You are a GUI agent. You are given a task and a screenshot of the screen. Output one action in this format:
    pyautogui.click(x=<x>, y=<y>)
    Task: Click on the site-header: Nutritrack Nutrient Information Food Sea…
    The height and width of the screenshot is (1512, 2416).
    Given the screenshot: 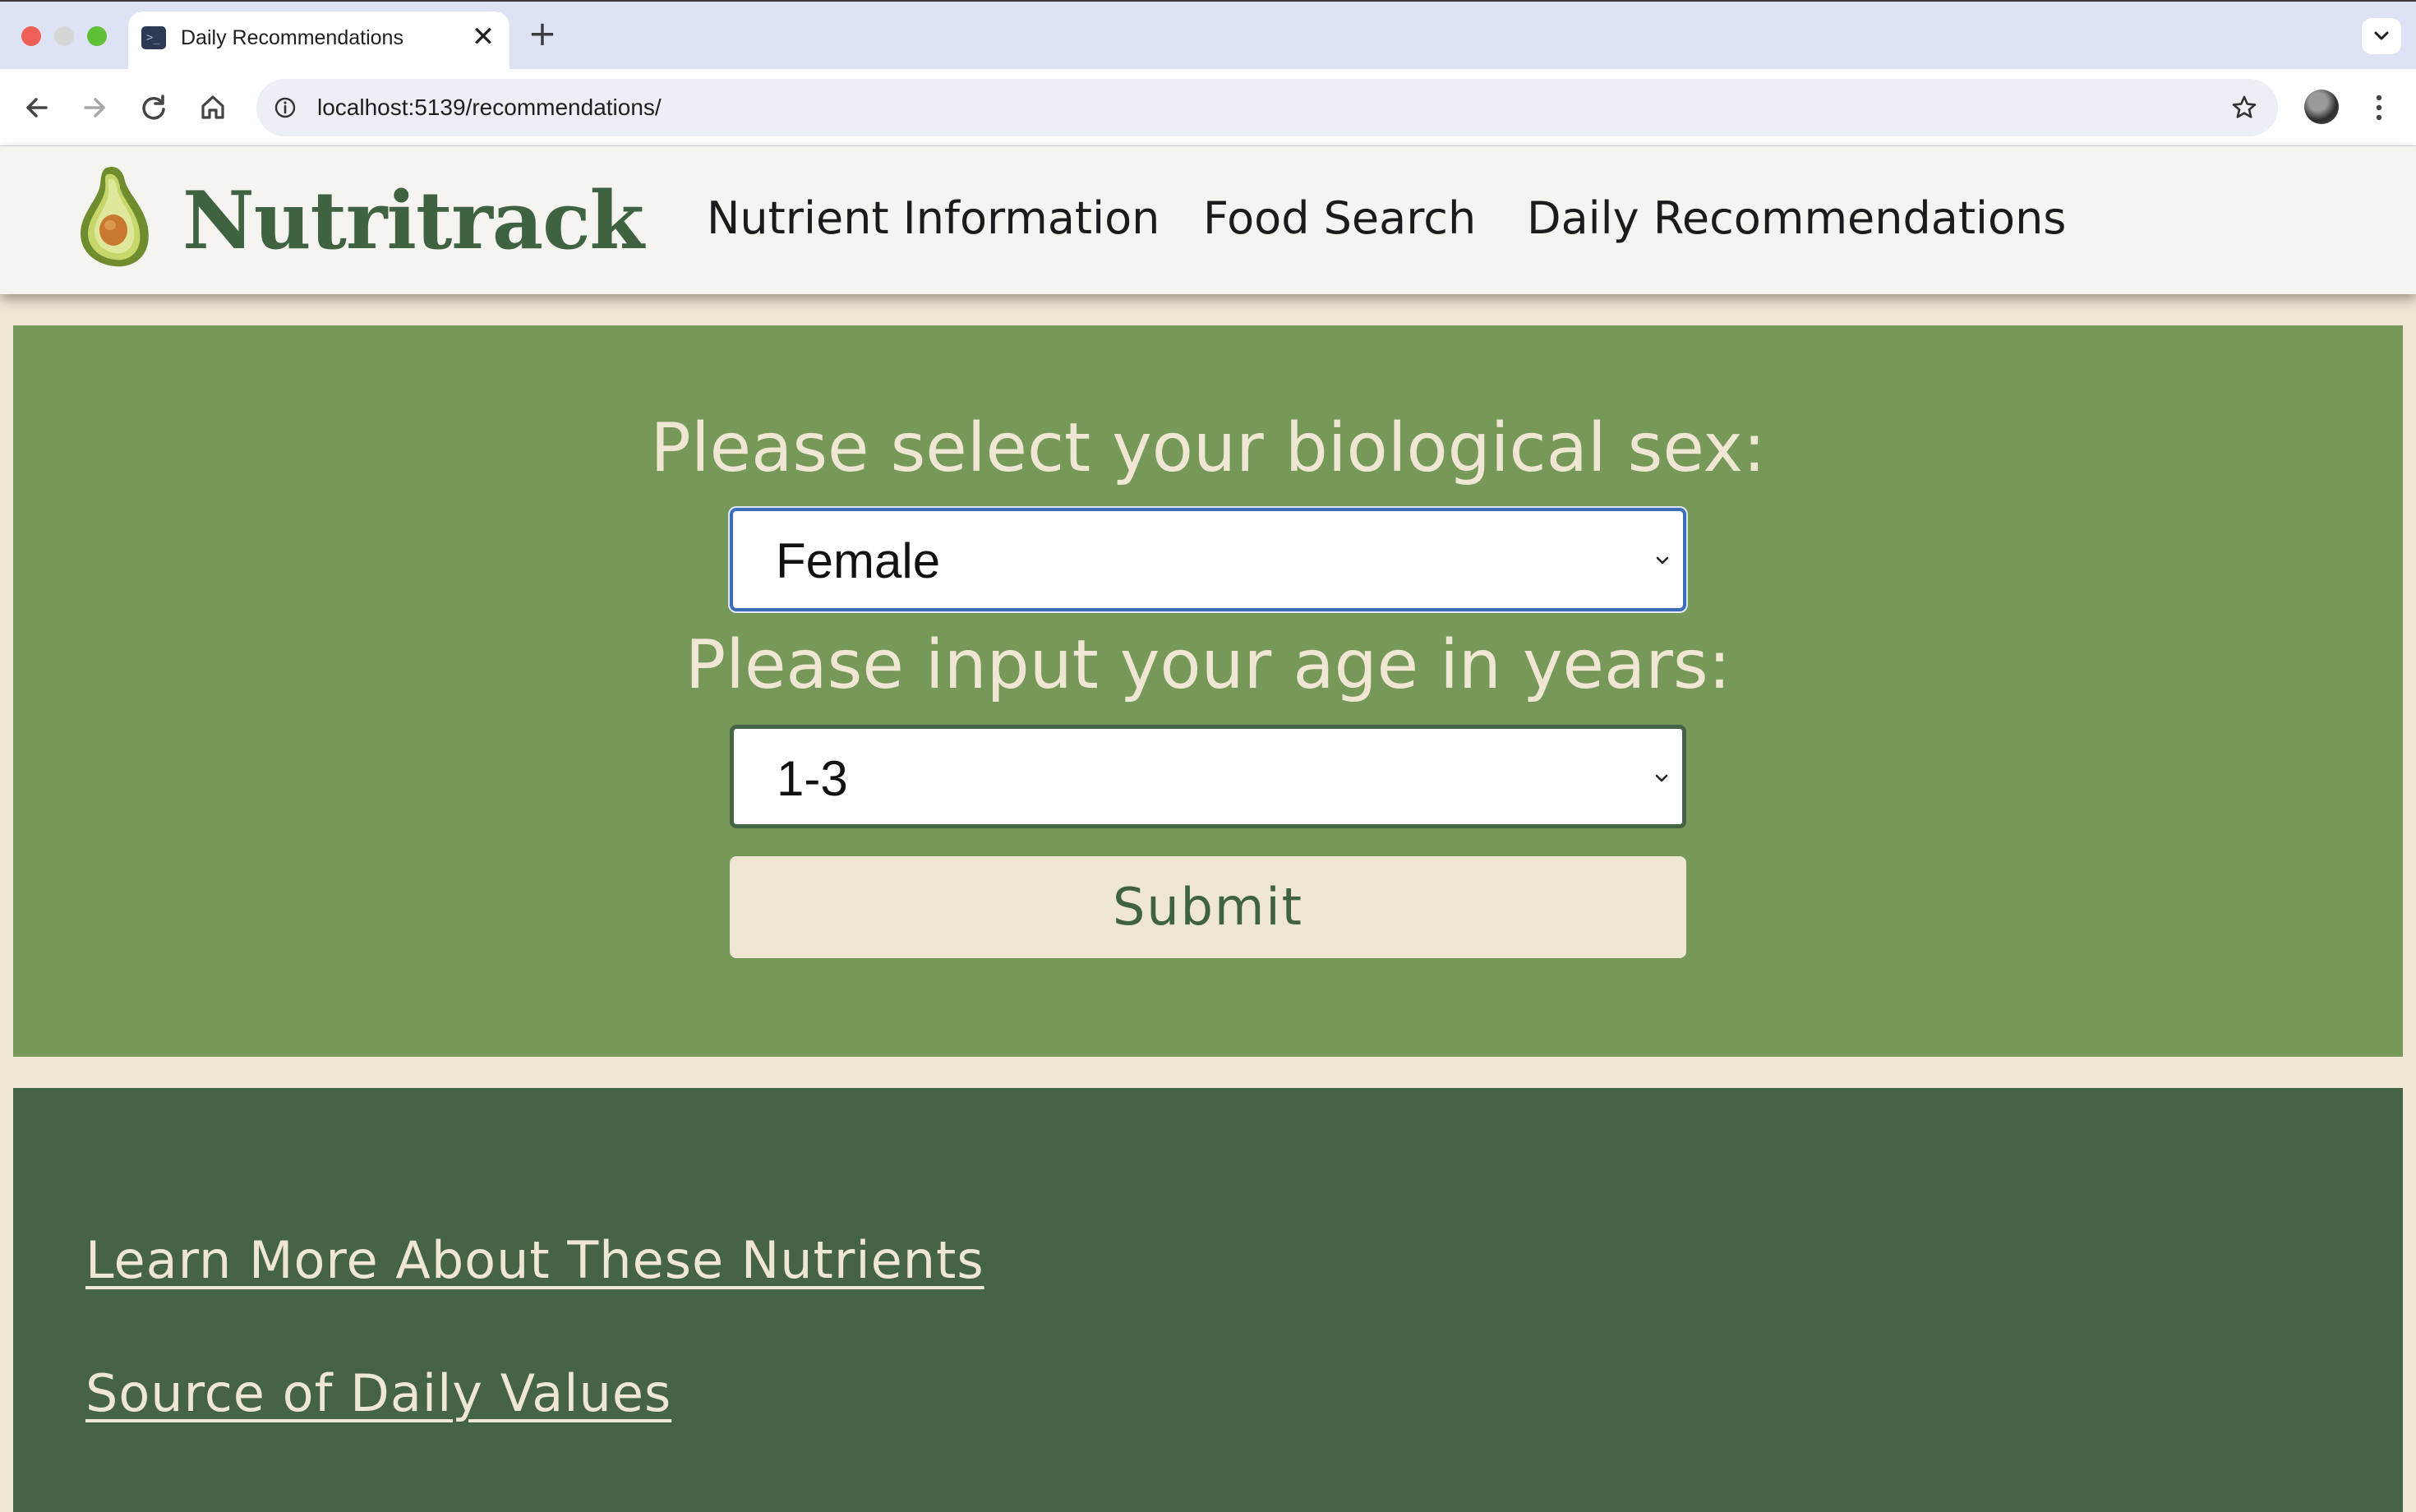 What is the action you would take?
    pyautogui.click(x=1208, y=220)
    